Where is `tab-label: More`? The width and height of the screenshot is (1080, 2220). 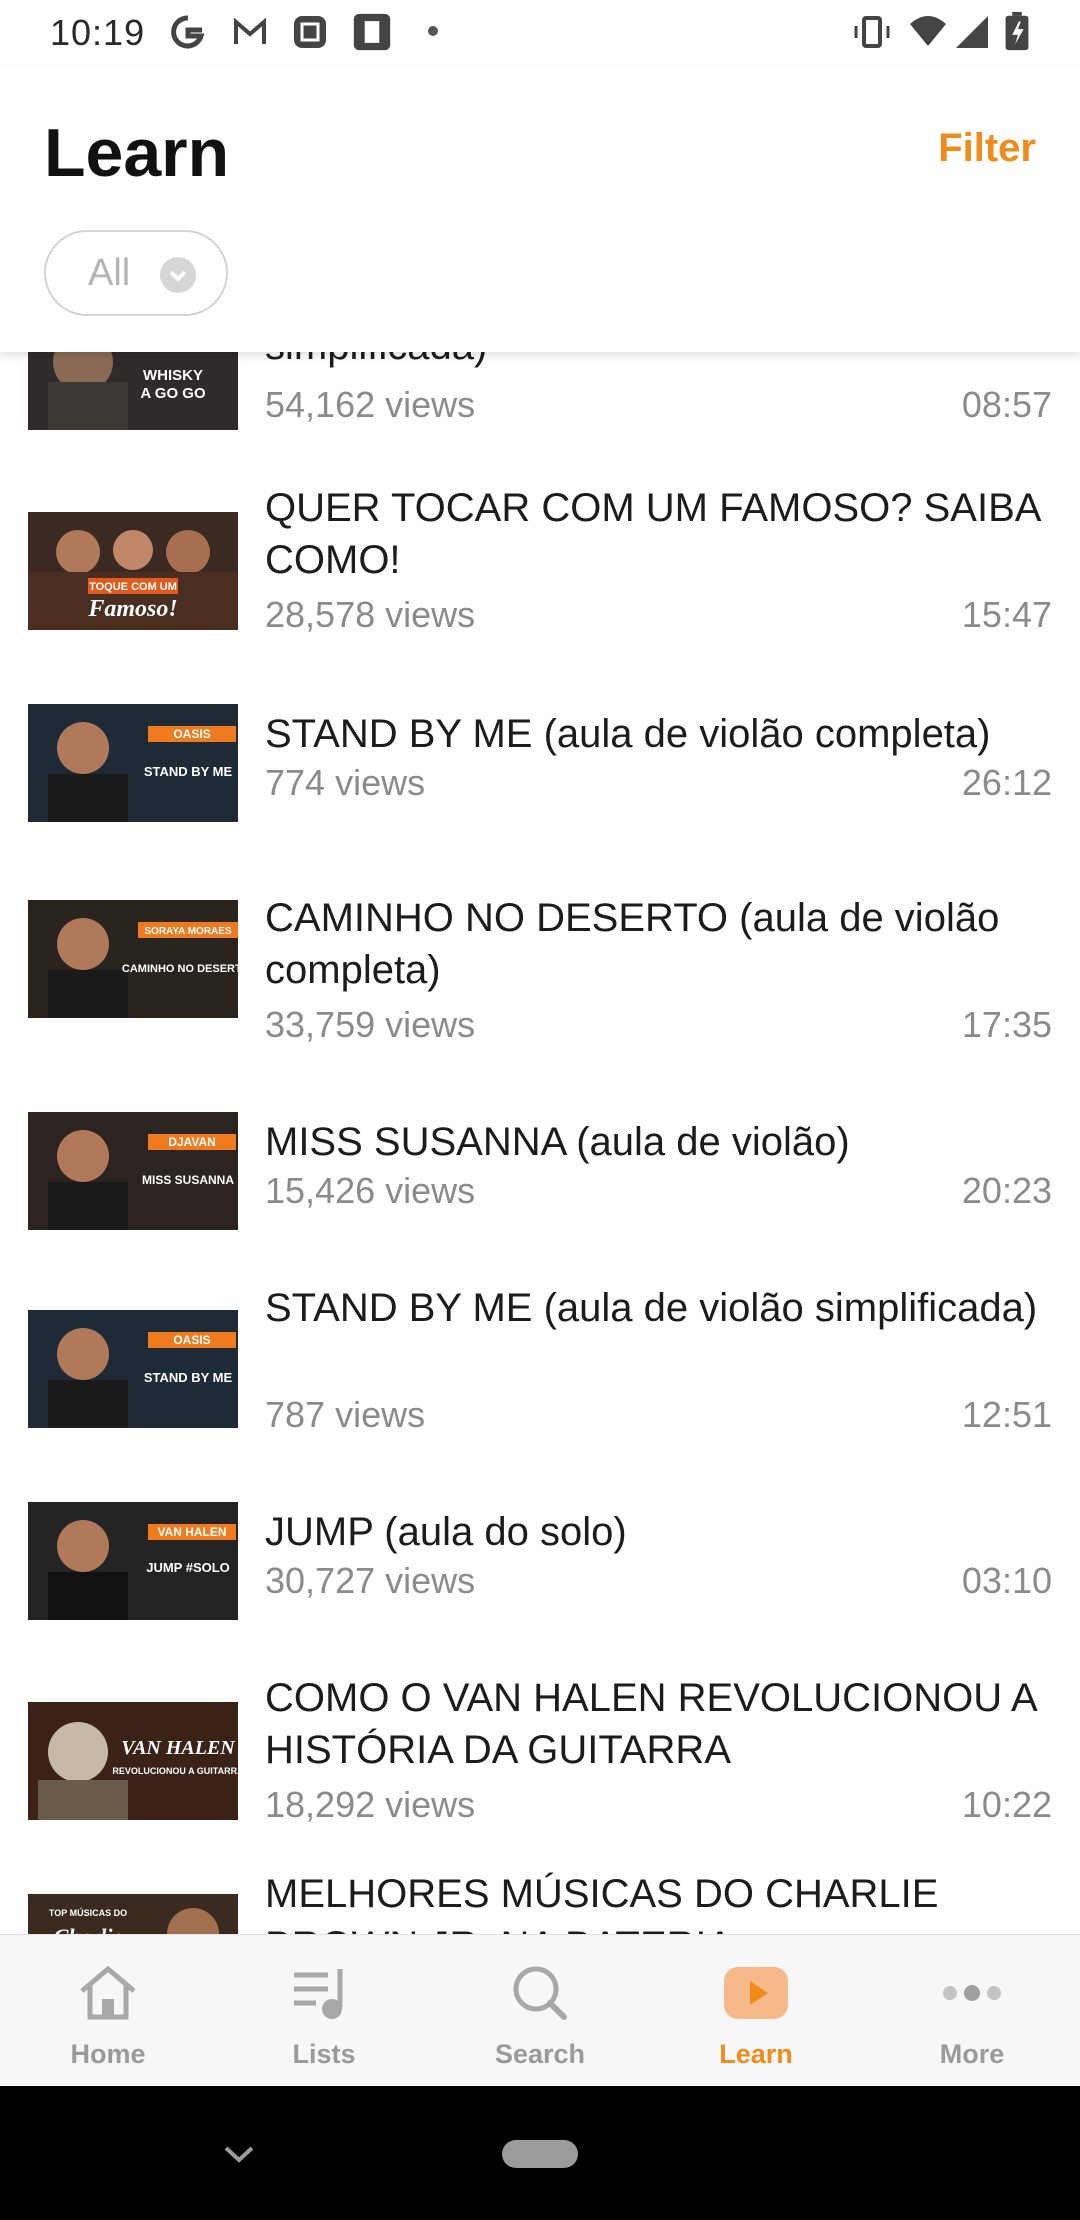
tab-label: More is located at coordinates (972, 2054).